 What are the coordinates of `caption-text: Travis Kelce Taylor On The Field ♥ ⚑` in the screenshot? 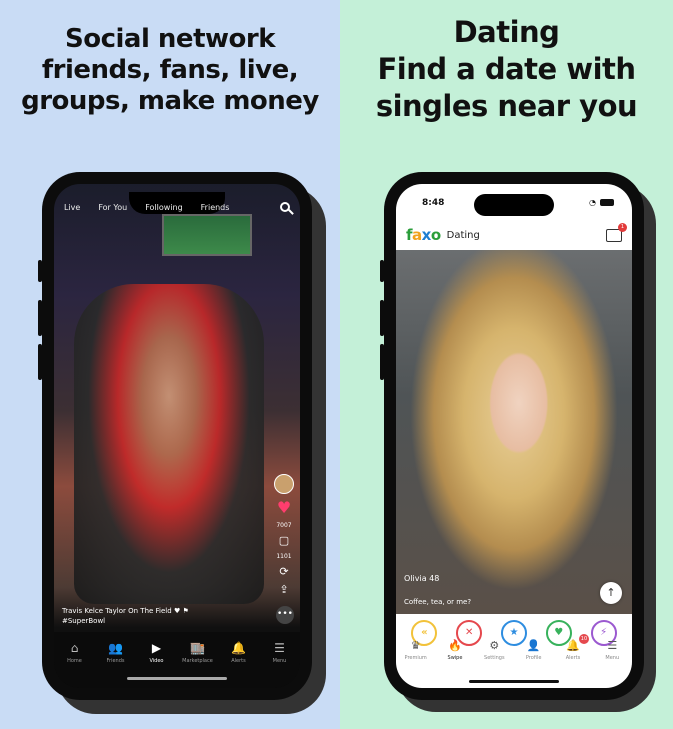 It's located at (172, 611).